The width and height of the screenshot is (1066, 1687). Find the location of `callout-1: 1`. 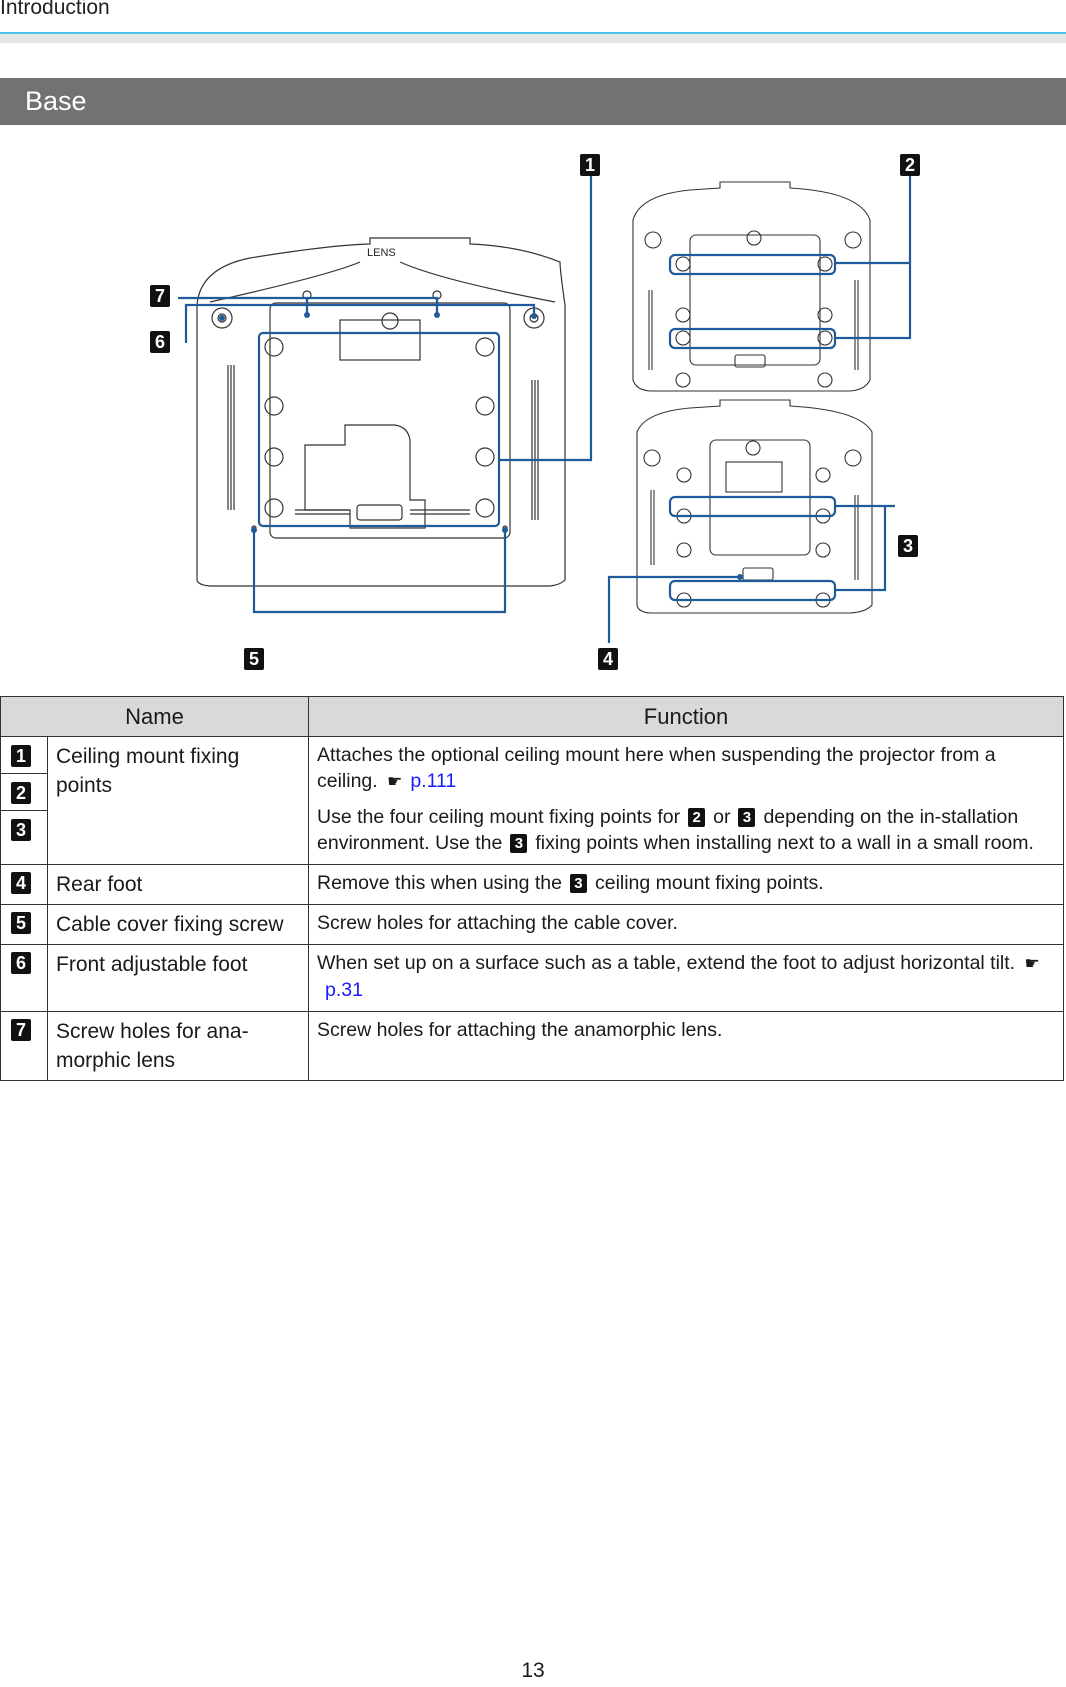

callout-1: 1 is located at coordinates (590, 165).